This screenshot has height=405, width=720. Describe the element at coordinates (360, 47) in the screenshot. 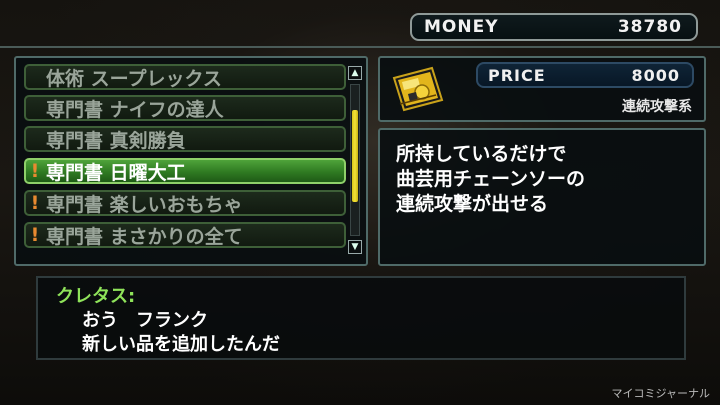

I see `top-divider` at that location.